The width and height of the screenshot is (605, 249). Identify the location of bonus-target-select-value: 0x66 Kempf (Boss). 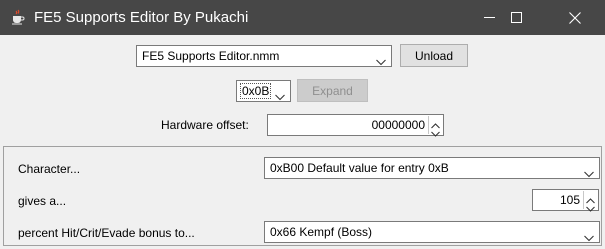
(321, 232).